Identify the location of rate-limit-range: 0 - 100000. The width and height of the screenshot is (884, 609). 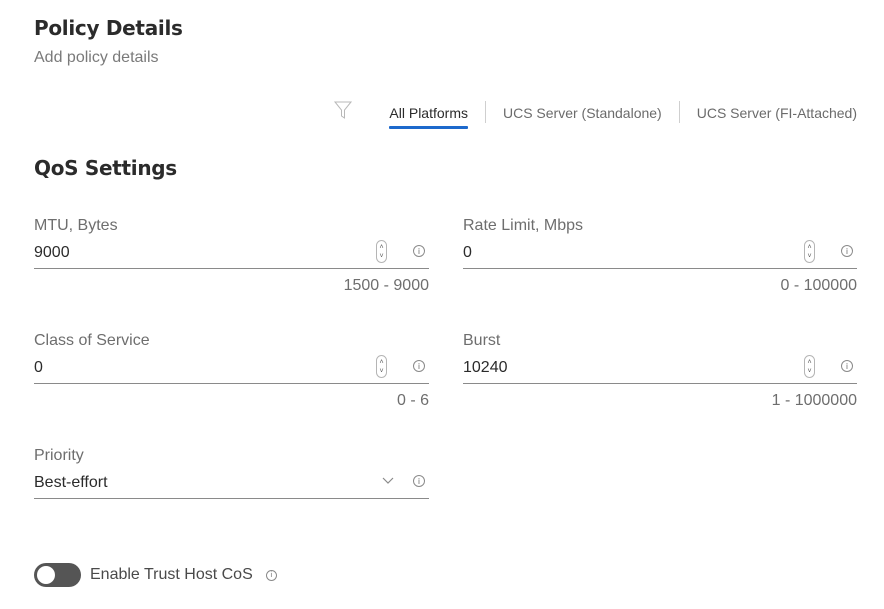
(818, 285).